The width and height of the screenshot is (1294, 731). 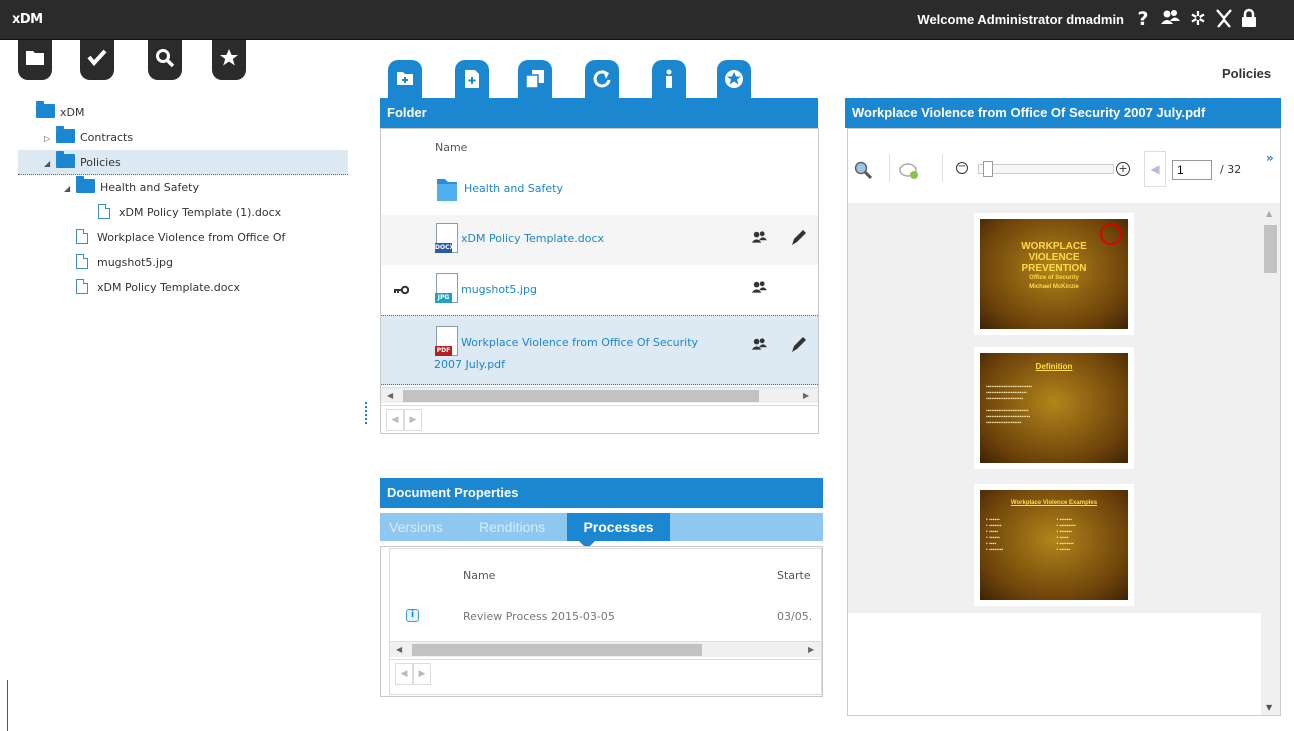 What do you see at coordinates (669, 79) in the screenshot?
I see `info-button` at bounding box center [669, 79].